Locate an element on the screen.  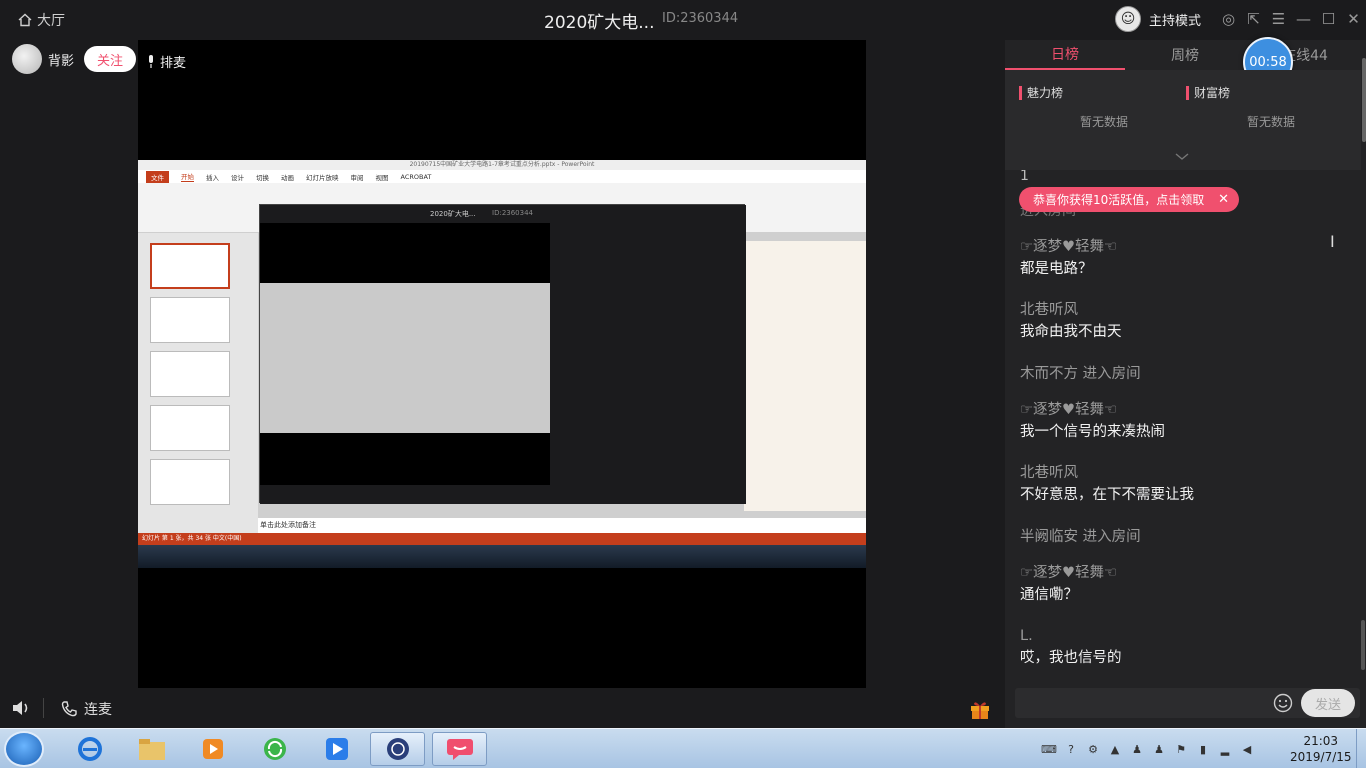
ppt-menu-animations: 动画 is located at coordinates (287, 177).